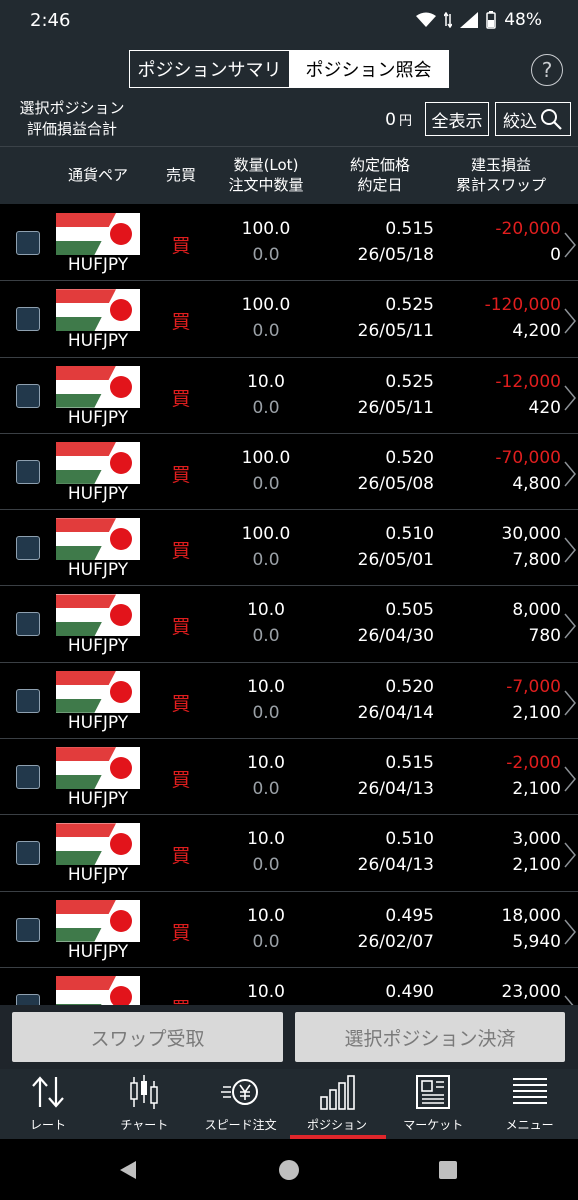 The width and height of the screenshot is (578, 1200). I want to click on app-header: ポジションサマリ ポジション照会 ?, so click(289, 69).